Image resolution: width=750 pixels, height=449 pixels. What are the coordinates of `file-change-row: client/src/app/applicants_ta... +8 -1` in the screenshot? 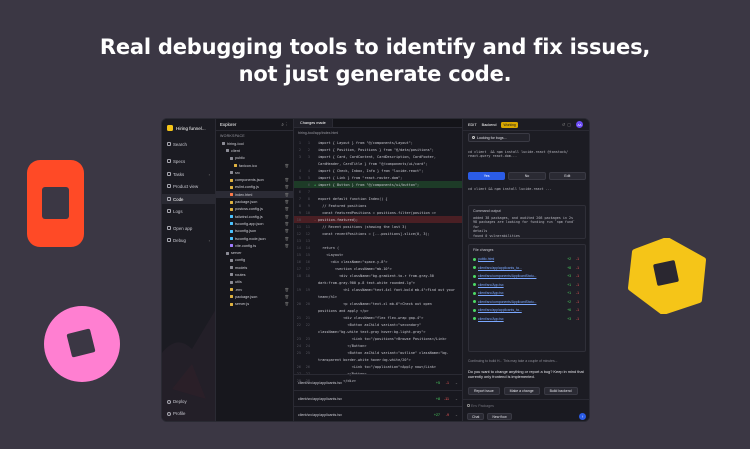 It's located at (527, 268).